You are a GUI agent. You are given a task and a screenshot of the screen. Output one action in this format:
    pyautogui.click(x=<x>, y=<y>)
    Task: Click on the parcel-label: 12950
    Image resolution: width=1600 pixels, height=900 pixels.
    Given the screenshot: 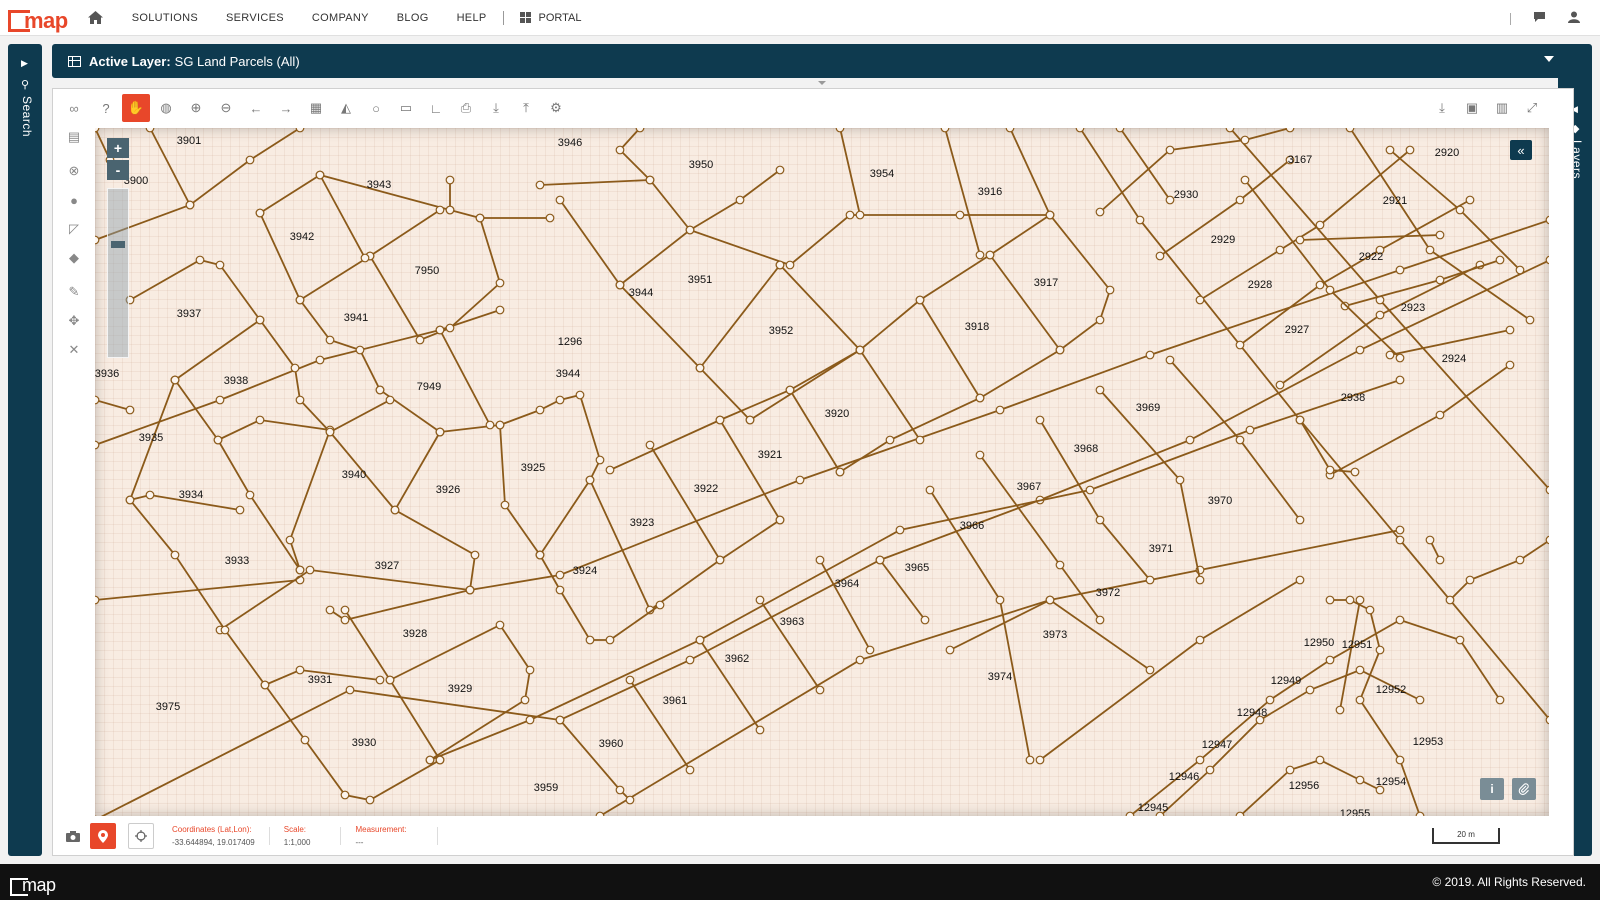 What is the action you would take?
    pyautogui.click(x=1319, y=643)
    